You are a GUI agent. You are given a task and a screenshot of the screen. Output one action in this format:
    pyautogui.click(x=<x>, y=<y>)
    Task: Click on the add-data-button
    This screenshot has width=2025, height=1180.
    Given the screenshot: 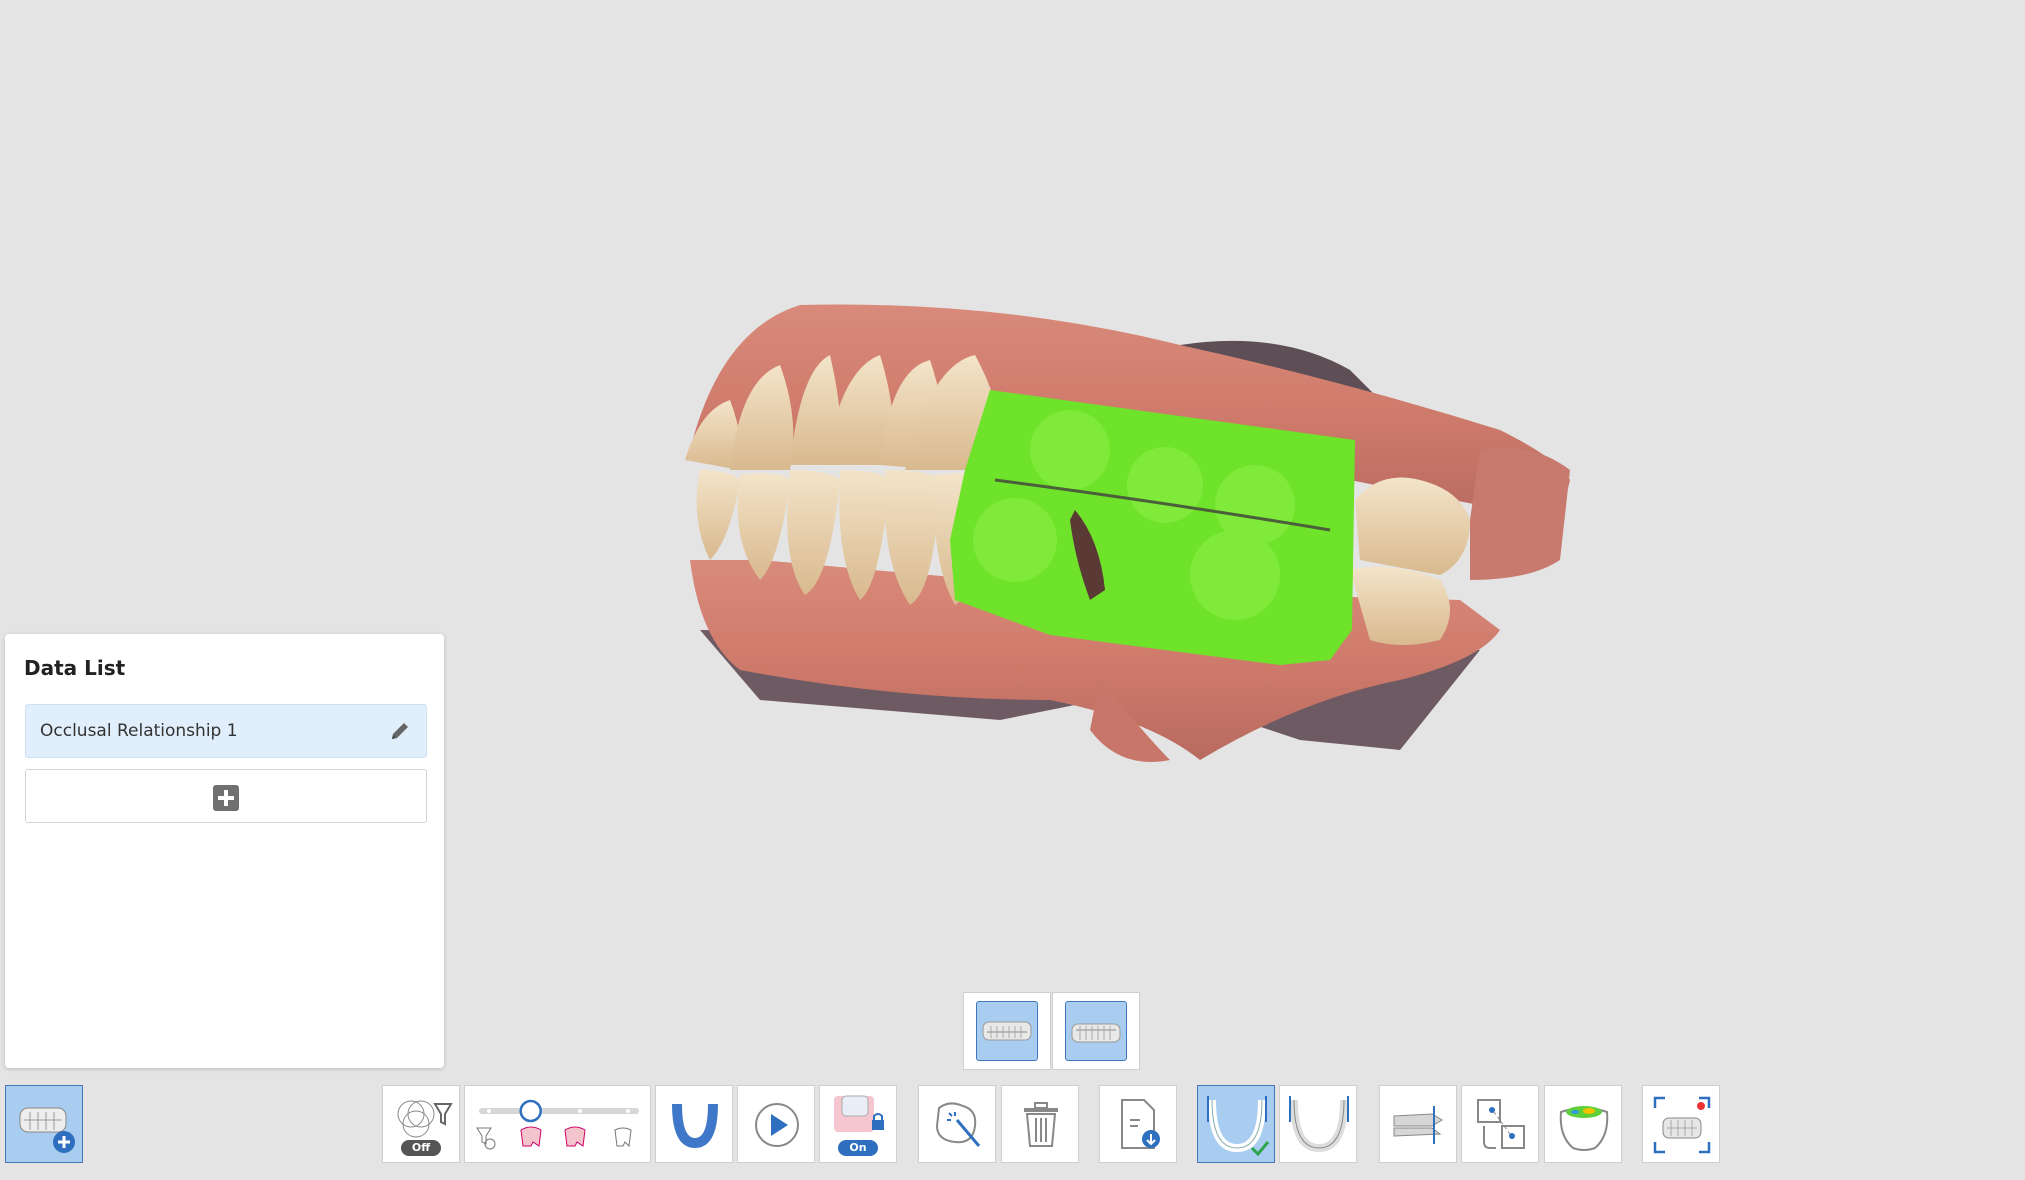 What is the action you would take?
    pyautogui.click(x=226, y=796)
    